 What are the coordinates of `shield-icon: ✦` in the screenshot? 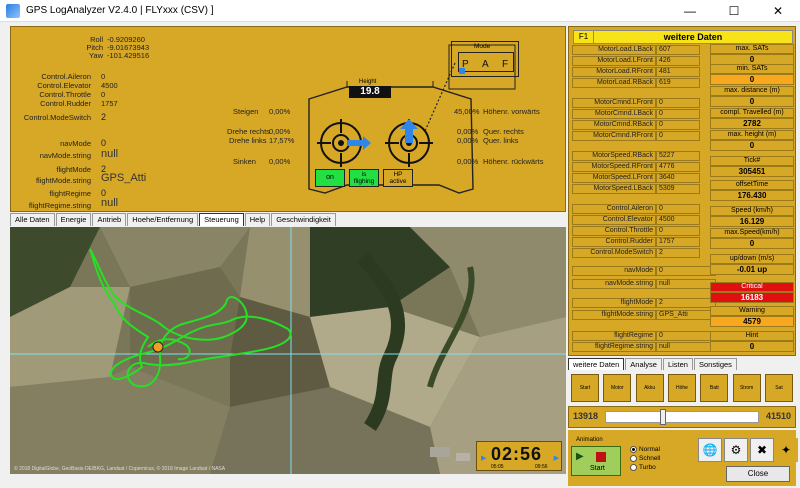 It's located at (786, 450).